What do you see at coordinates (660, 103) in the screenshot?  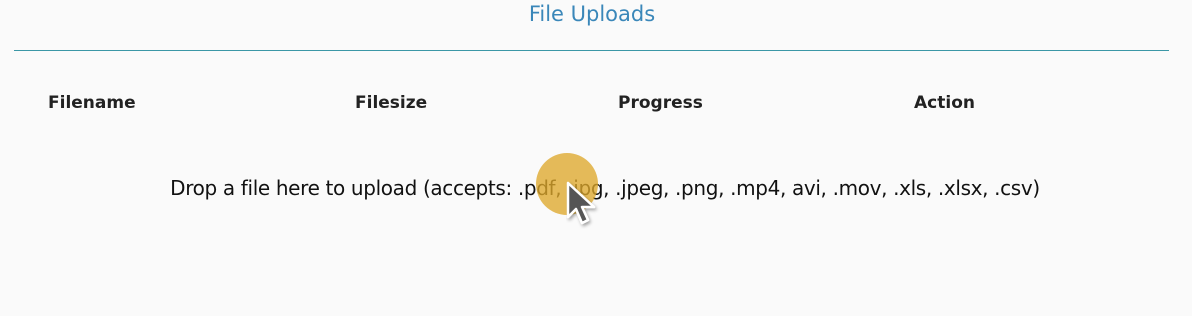 I see `column-header-progress: Progress` at bounding box center [660, 103].